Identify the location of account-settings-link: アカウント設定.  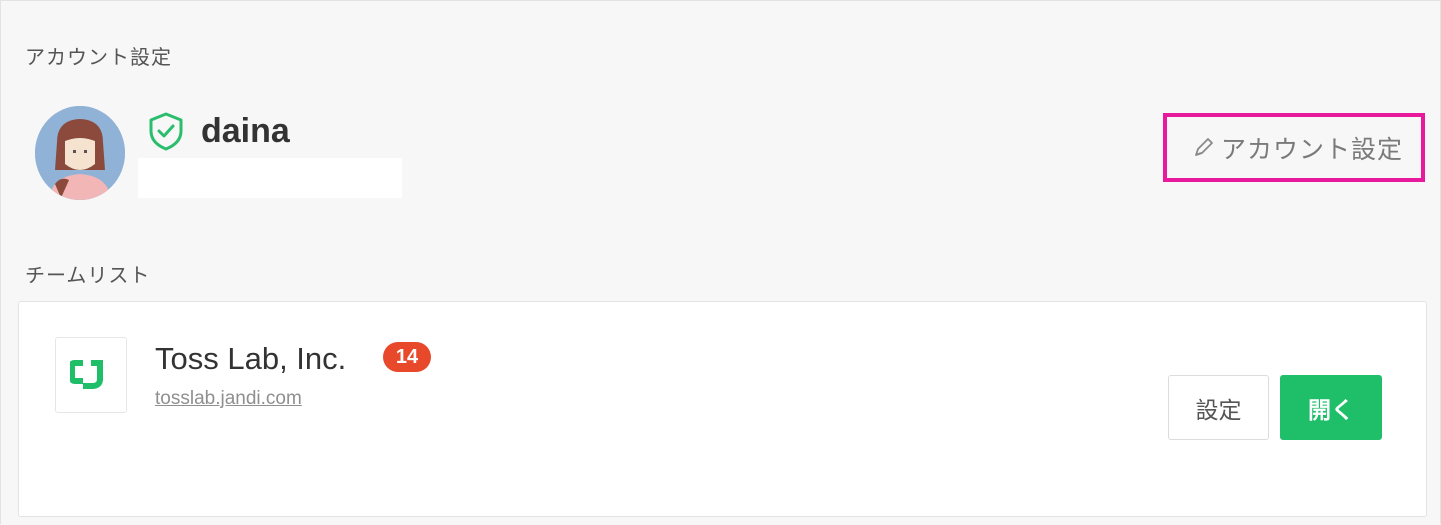
(1294, 147).